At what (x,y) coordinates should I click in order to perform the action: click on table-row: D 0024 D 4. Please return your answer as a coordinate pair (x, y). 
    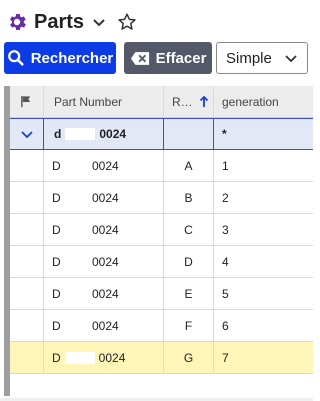
    Looking at the image, I should click on (161, 262).